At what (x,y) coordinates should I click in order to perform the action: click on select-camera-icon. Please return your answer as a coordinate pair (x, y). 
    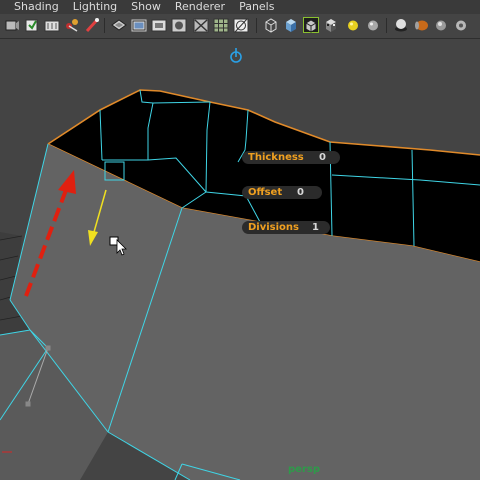
    Looking at the image, I should click on (12, 25).